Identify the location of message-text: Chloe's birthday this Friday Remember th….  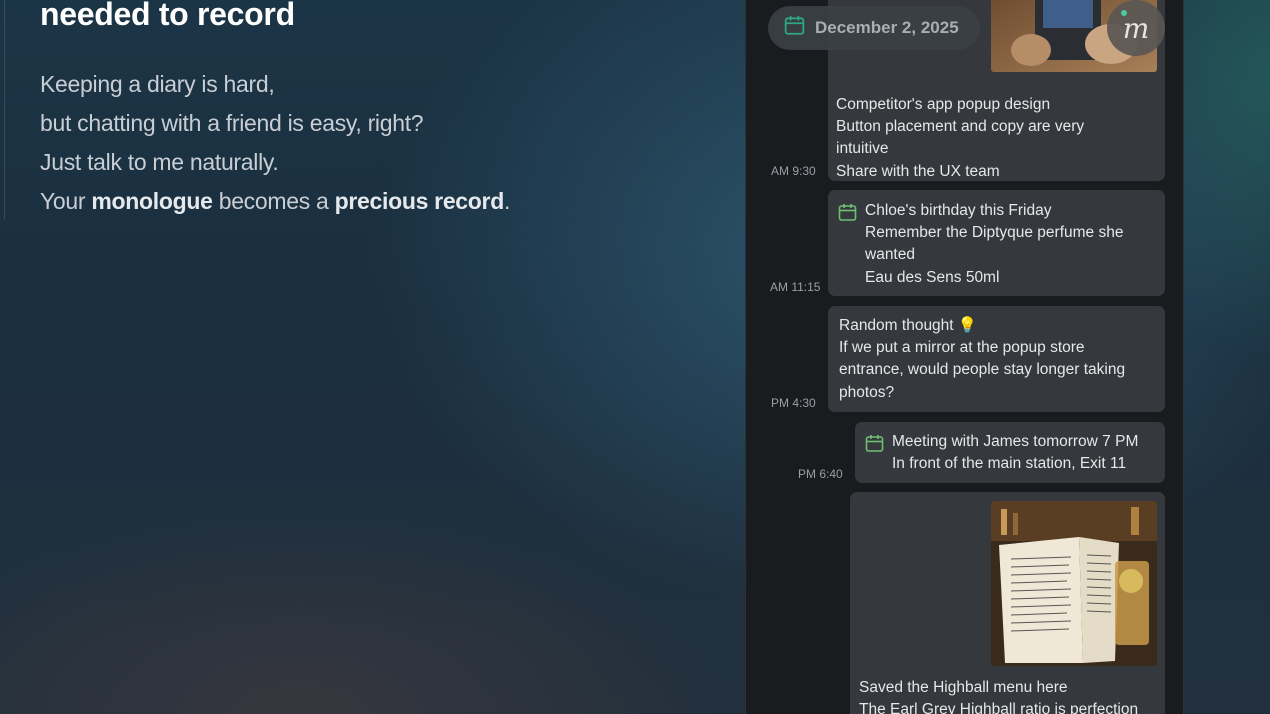
(994, 244).